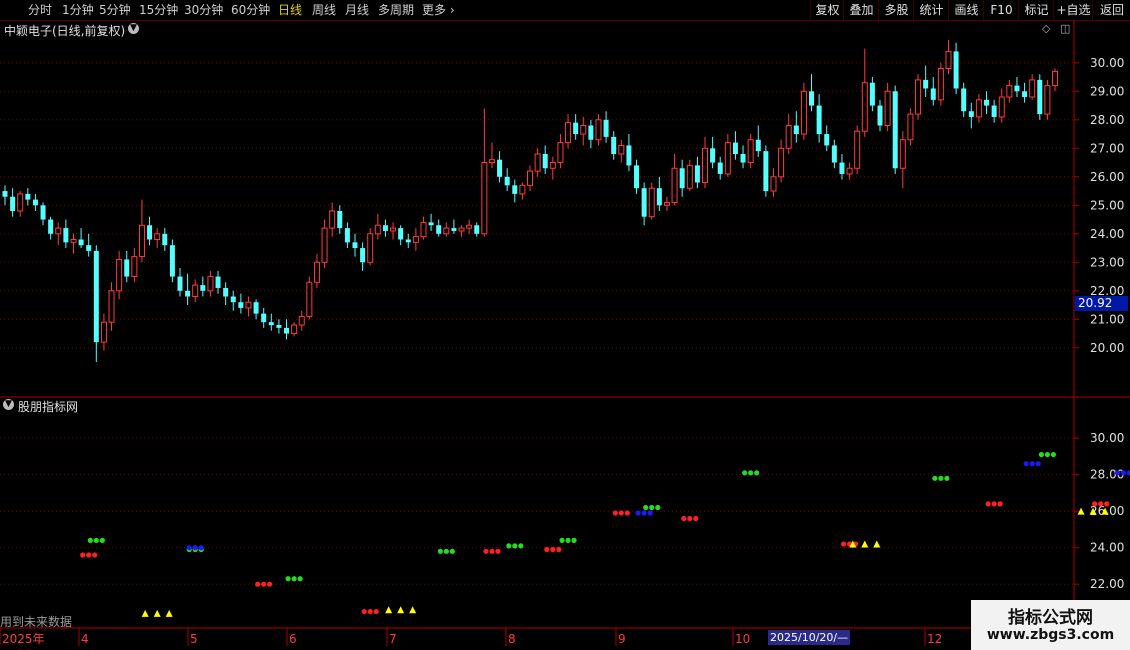 Image resolution: width=1130 pixels, height=650 pixels. What do you see at coordinates (293, 639) in the screenshot?
I see `date-axis-label: 6` at bounding box center [293, 639].